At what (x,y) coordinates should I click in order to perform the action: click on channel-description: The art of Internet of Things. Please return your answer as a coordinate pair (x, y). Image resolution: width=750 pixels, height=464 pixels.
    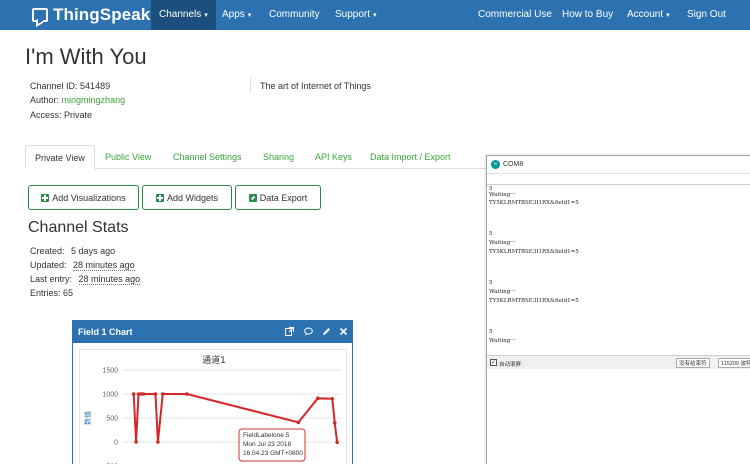
    Looking at the image, I should click on (315, 86).